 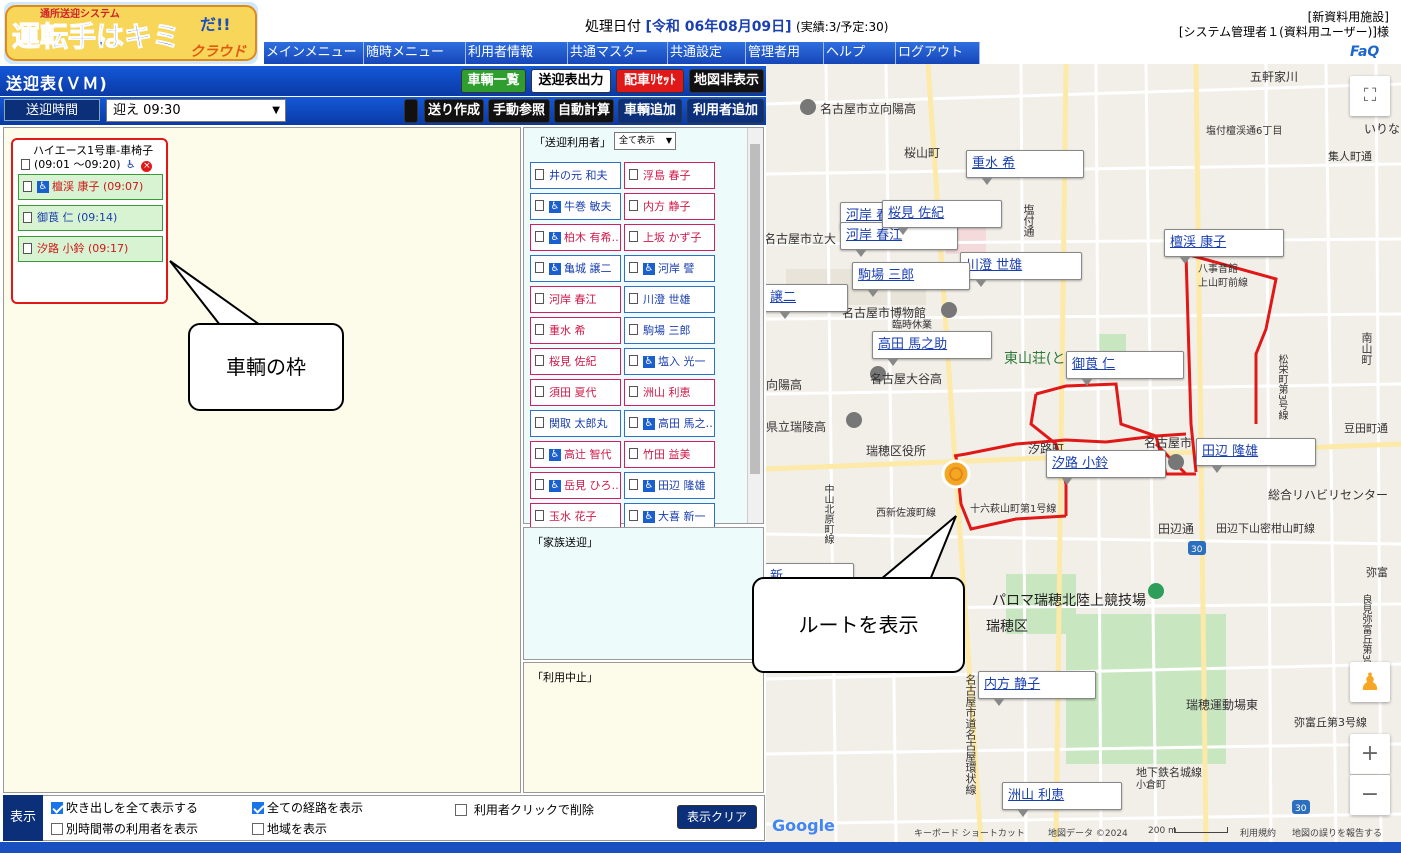 I want to click on send-create-button: 送り作成, so click(x=454, y=111).